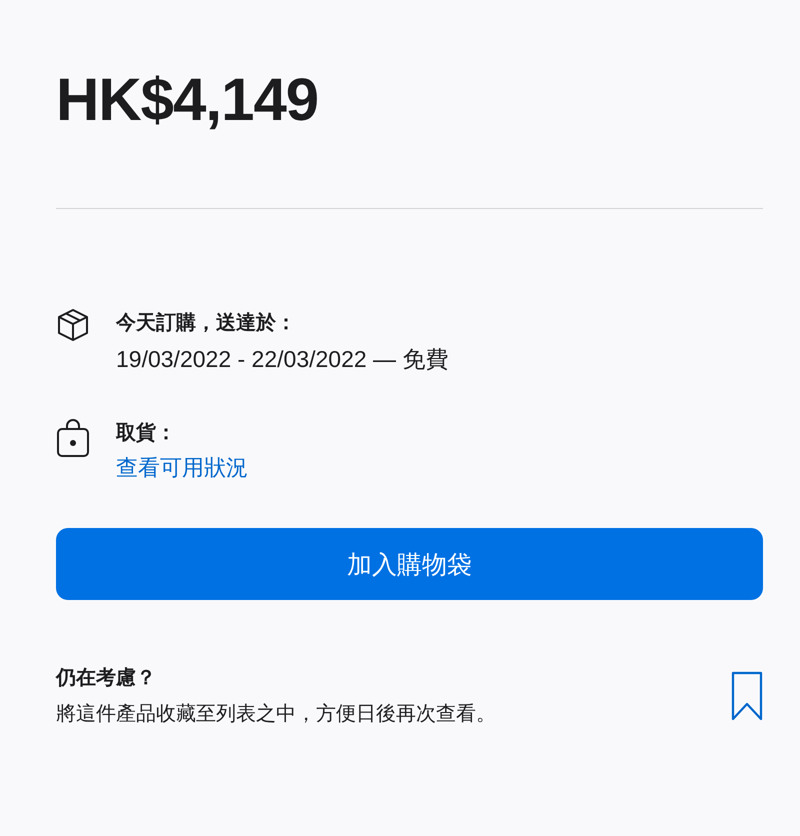 The height and width of the screenshot is (836, 800). What do you see at coordinates (146, 432) in the screenshot?
I see `pickup-title: 取貨：` at bounding box center [146, 432].